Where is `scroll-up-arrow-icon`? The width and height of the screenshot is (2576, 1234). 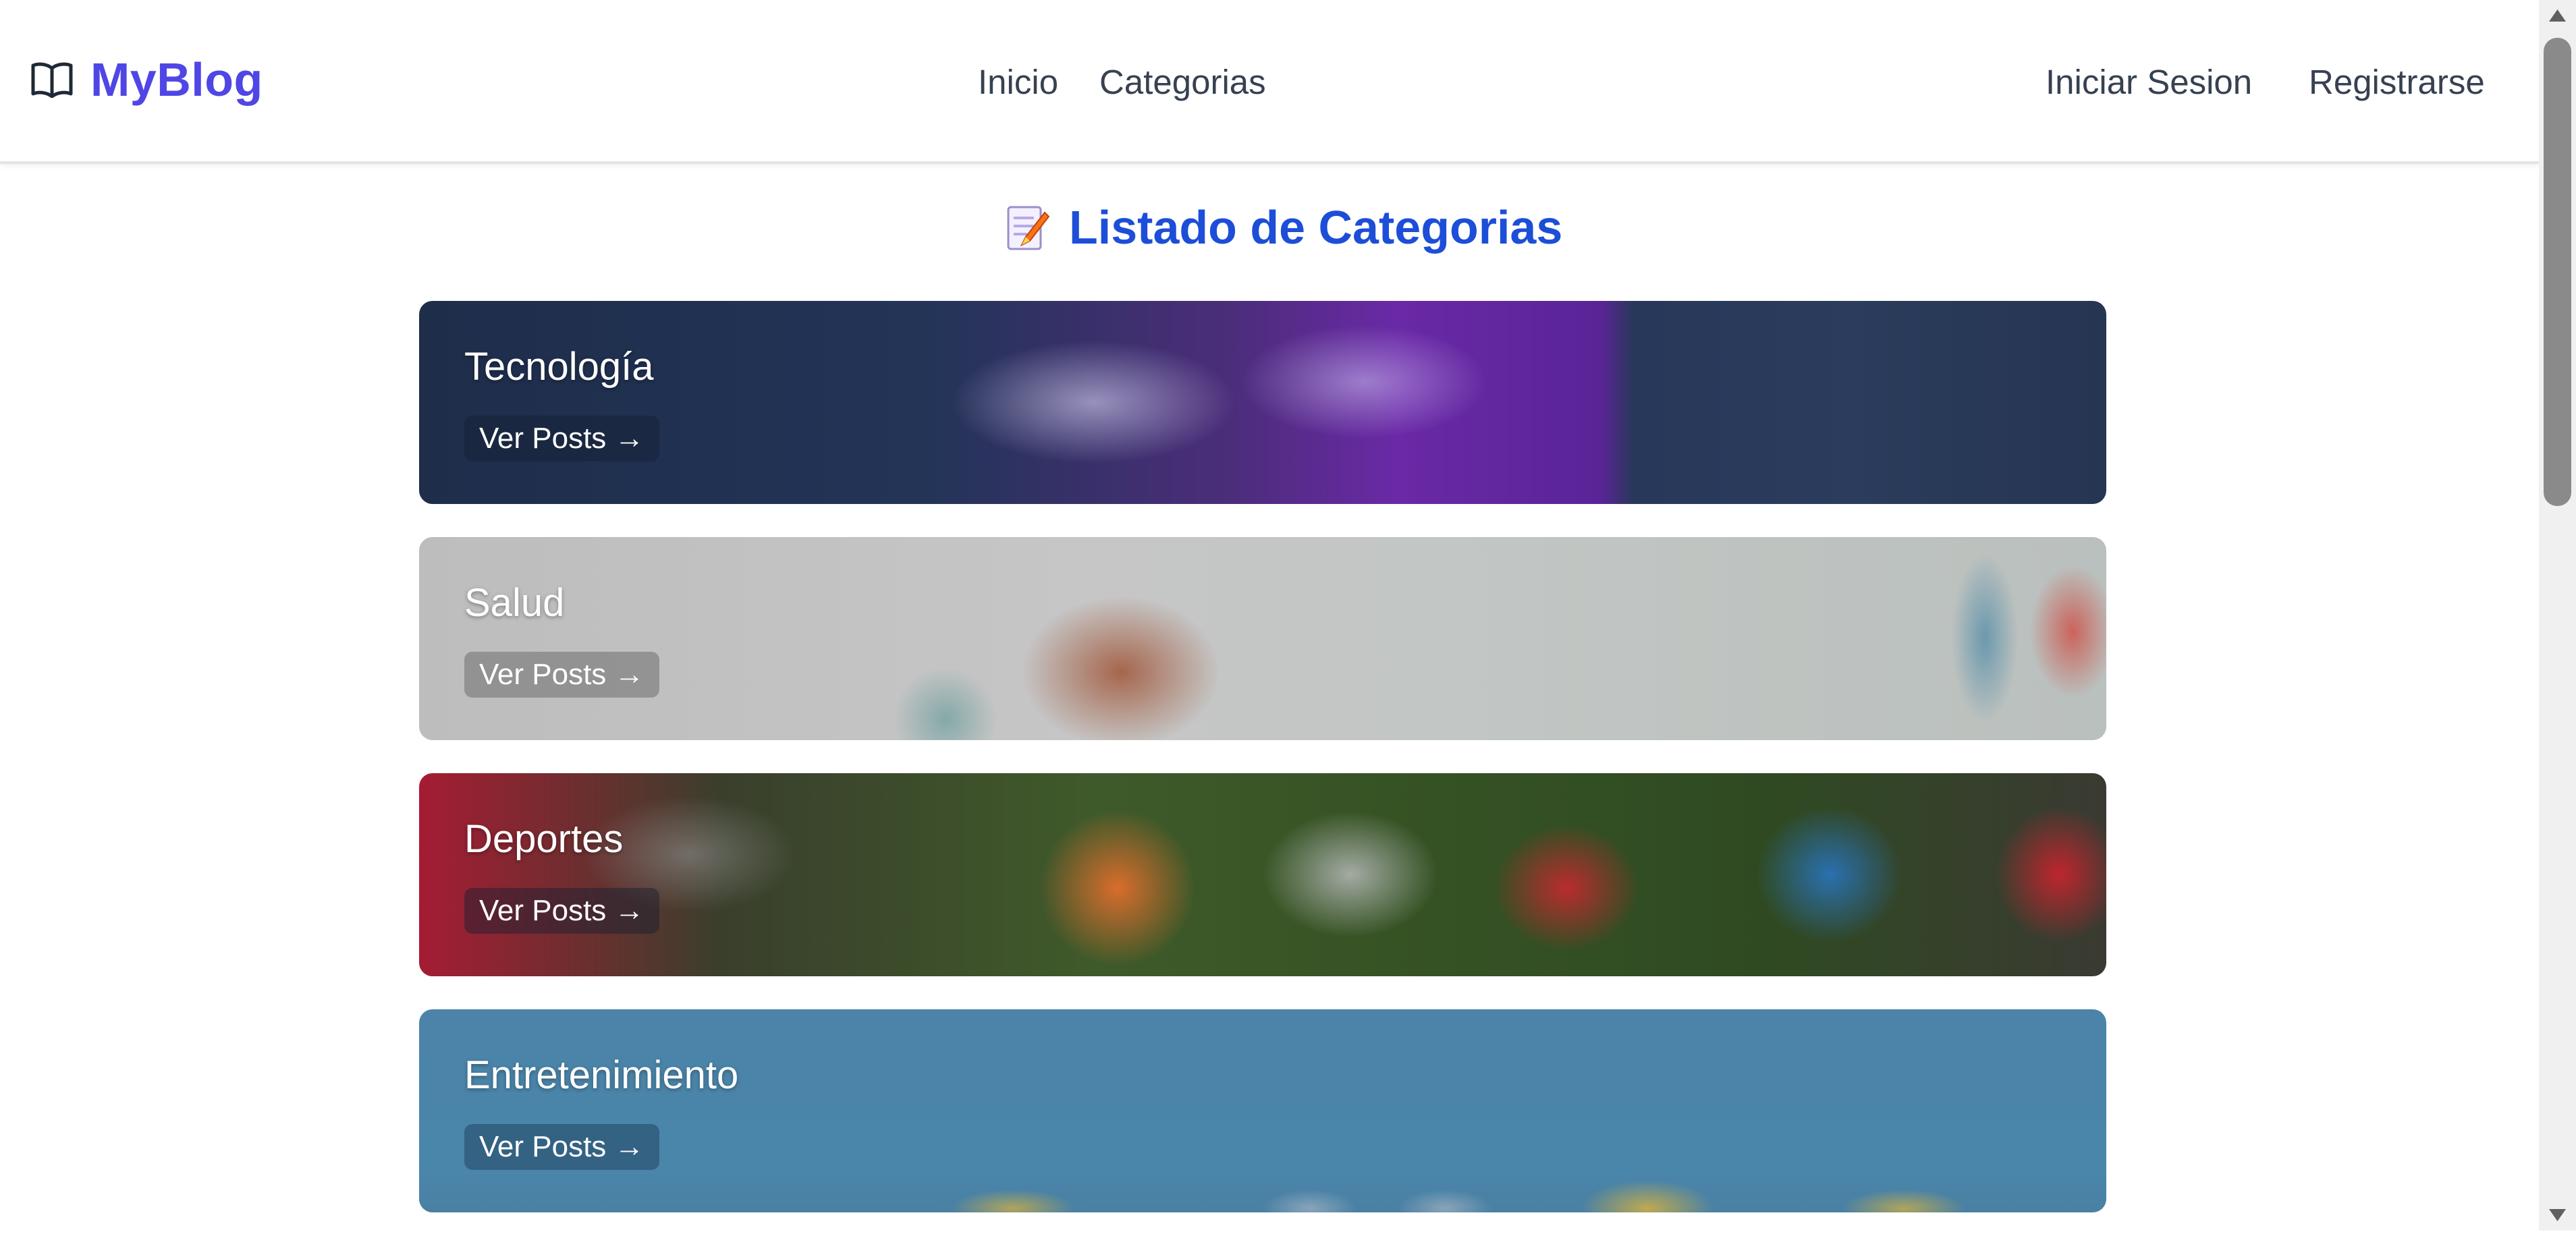
scroll-up-arrow-icon is located at coordinates (2557, 15).